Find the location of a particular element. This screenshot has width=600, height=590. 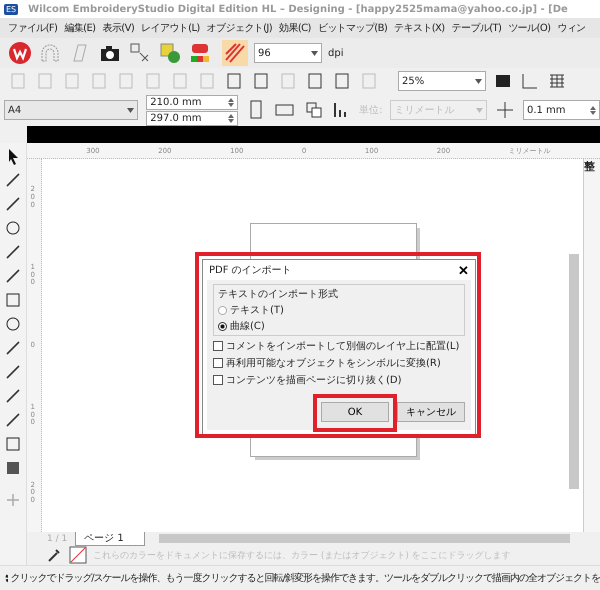

color-shapes-icon is located at coordinates (170, 53).